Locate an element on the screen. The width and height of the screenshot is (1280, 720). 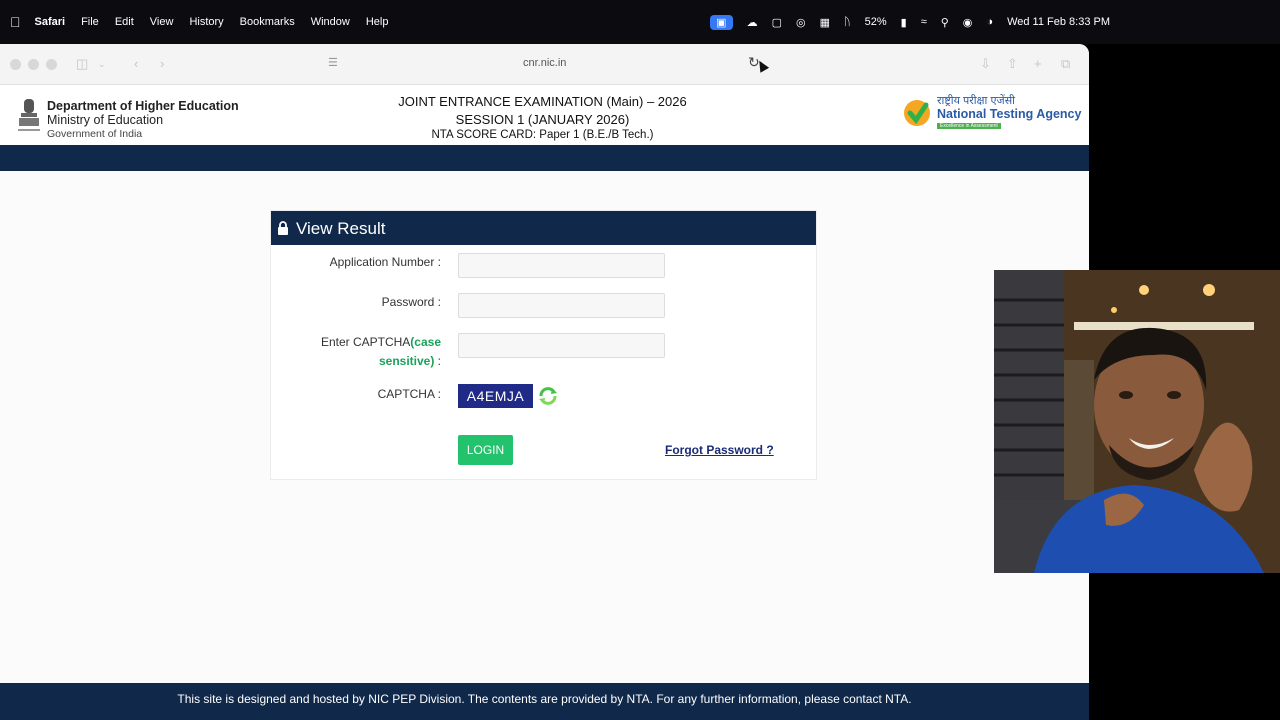
nta-english-name: National Testing Agency is located at coordinates (1009, 114).